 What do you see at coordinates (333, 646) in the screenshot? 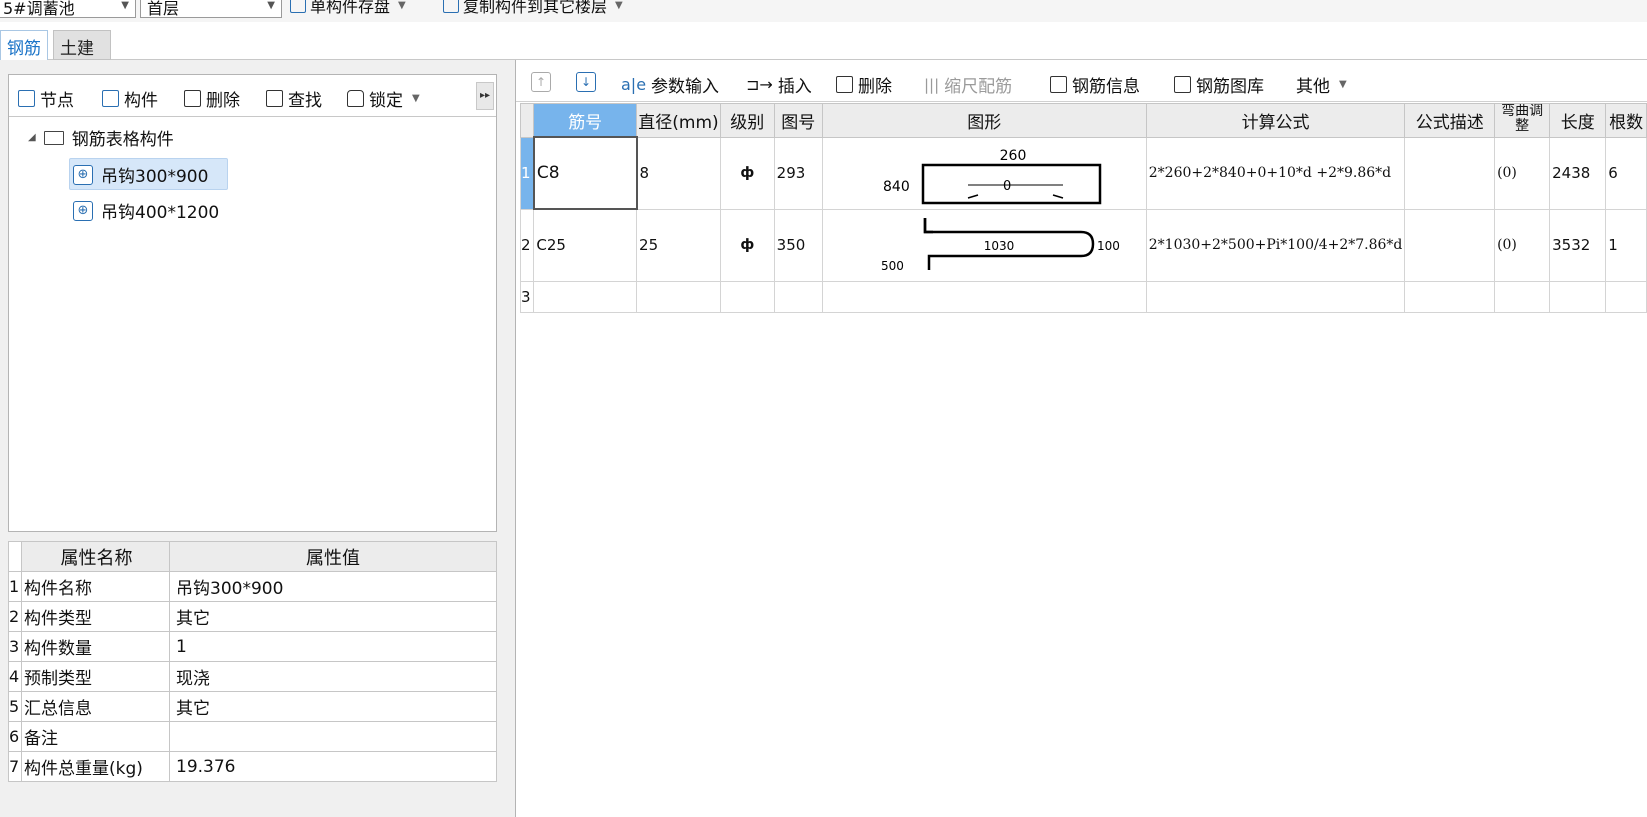
I see `property-value: 1` at bounding box center [333, 646].